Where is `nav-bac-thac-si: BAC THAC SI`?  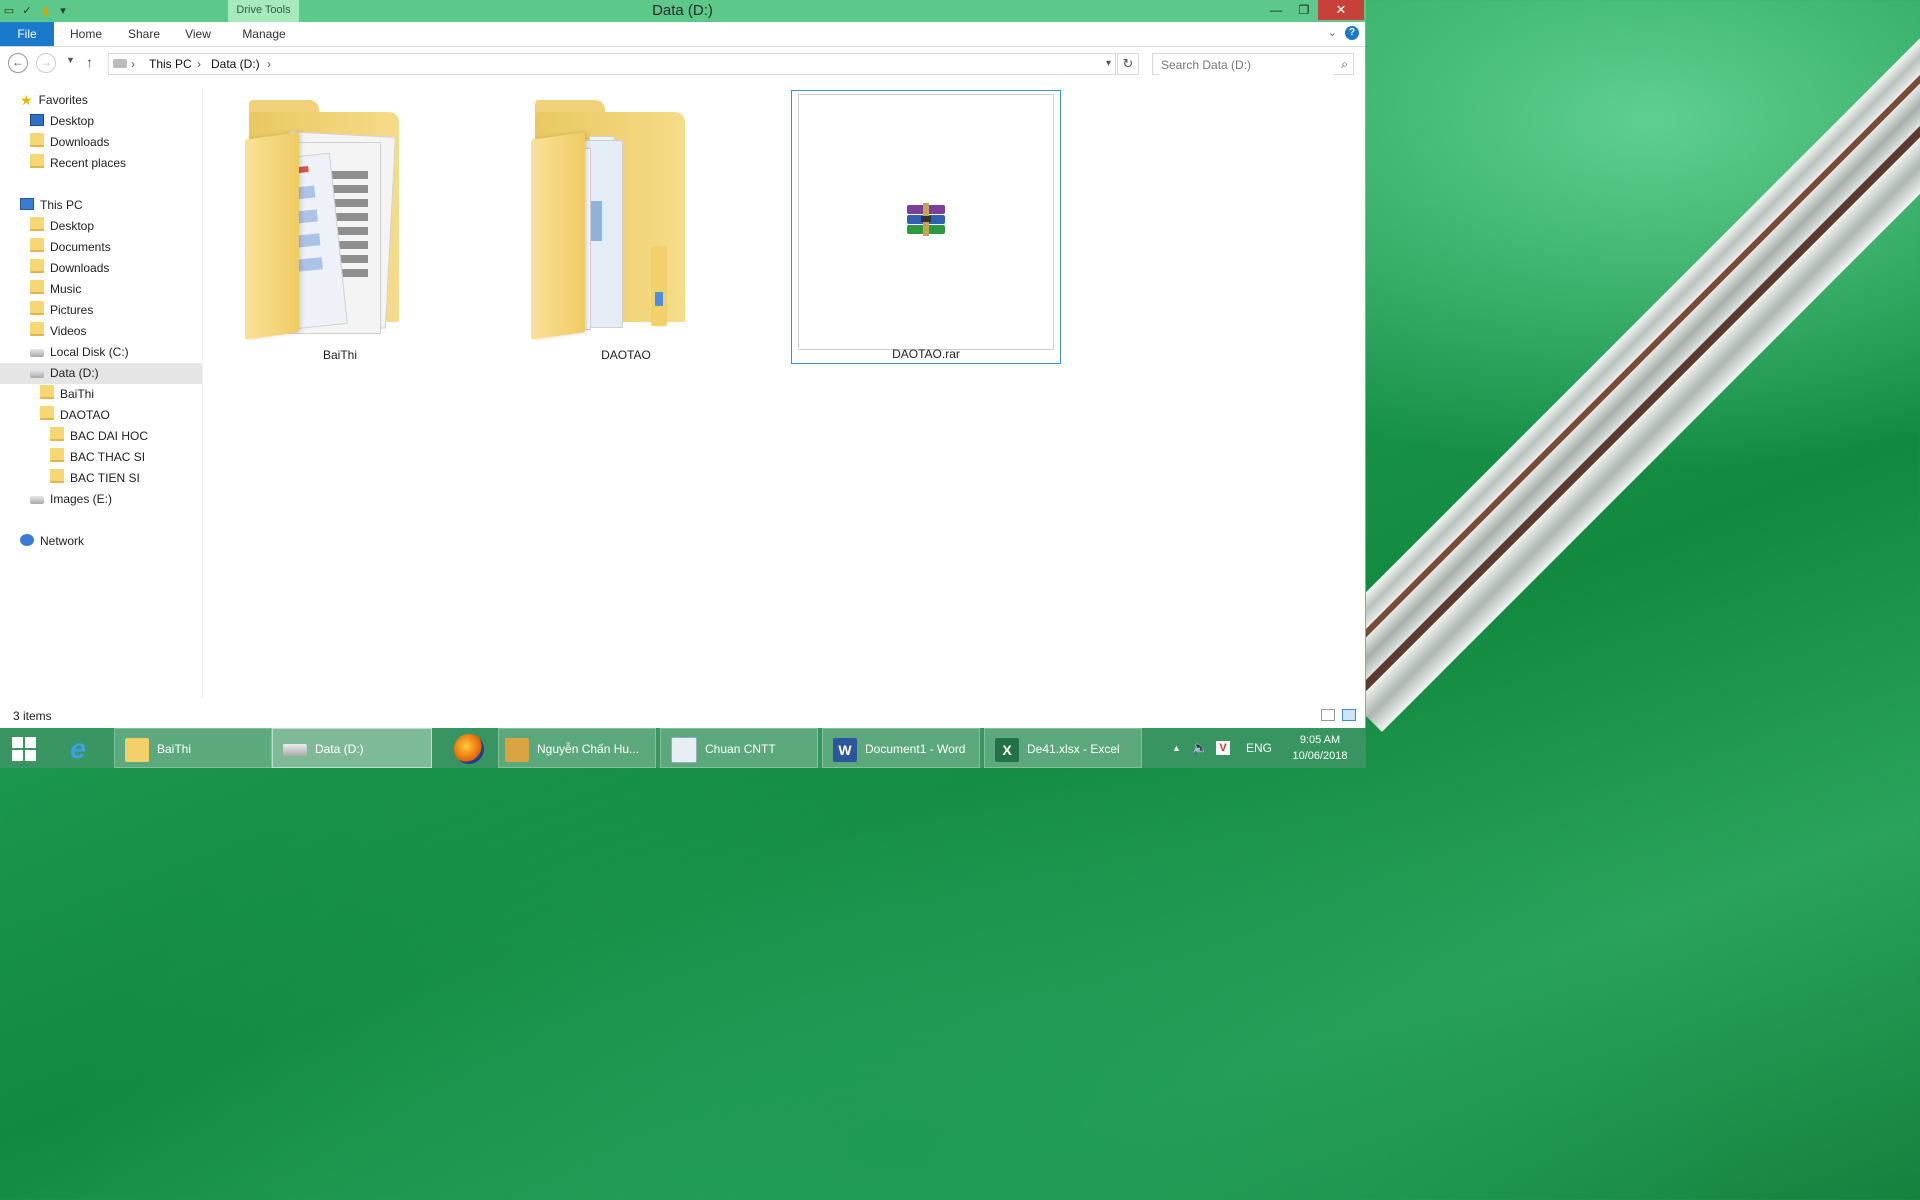 nav-bac-thac-si: BAC THAC SI is located at coordinates (97, 457).